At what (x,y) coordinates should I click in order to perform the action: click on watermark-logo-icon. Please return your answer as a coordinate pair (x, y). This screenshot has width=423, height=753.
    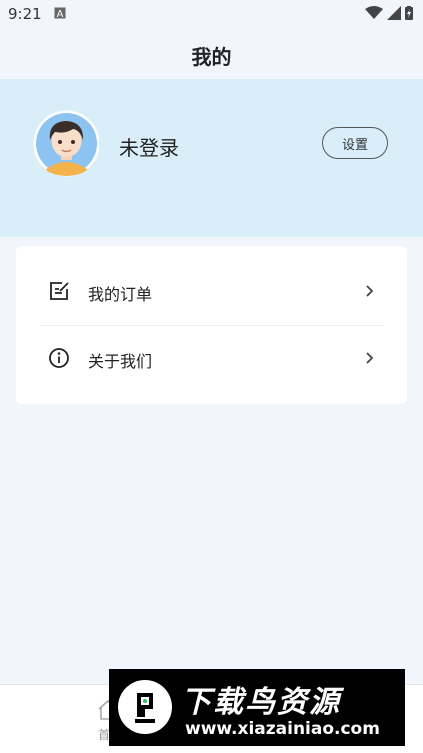
    Looking at the image, I should click on (145, 707).